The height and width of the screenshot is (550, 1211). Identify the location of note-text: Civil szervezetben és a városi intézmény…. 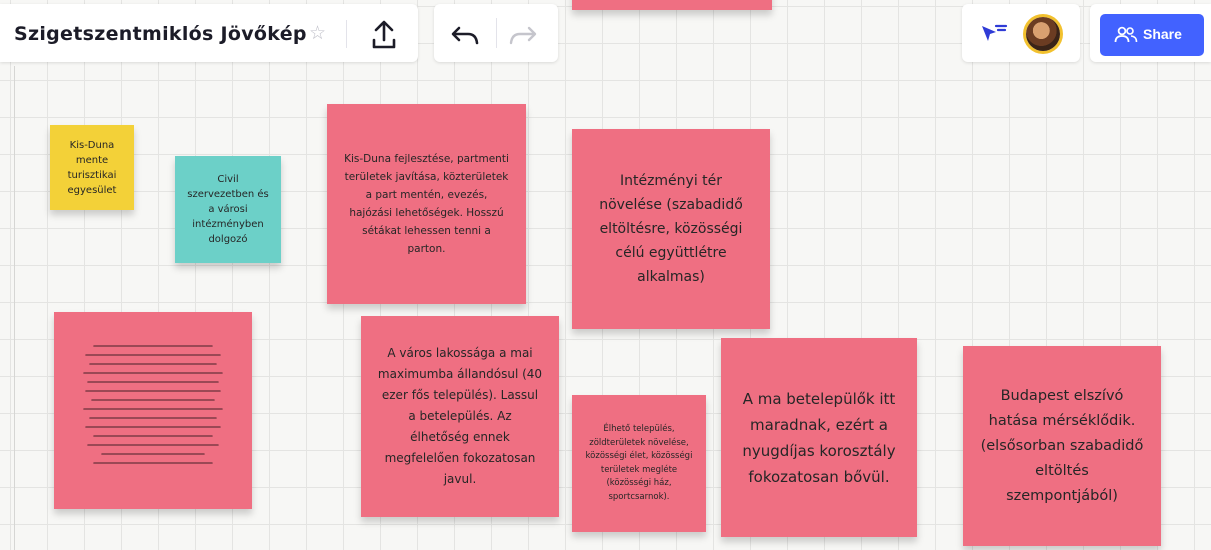
(228, 209).